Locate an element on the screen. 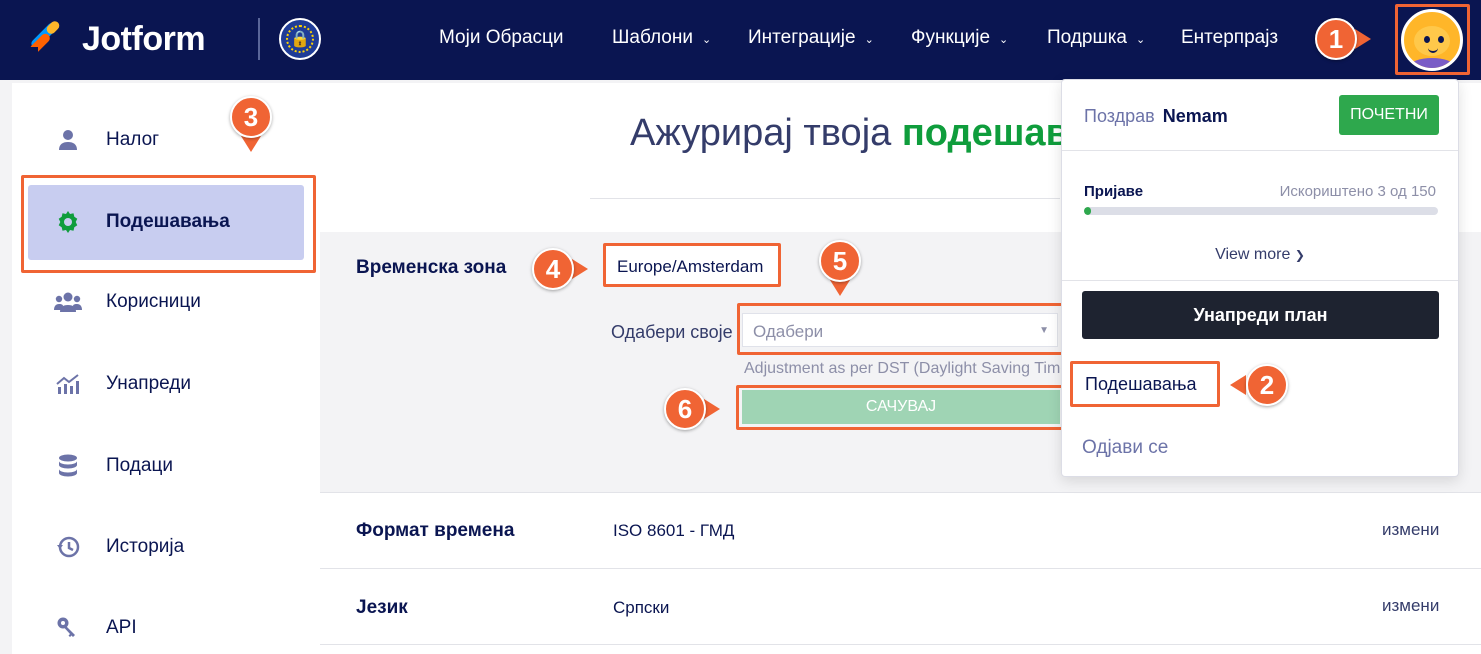 The height and width of the screenshot is (654, 1481). eu-data-badge: 🔒 is located at coordinates (300, 39).